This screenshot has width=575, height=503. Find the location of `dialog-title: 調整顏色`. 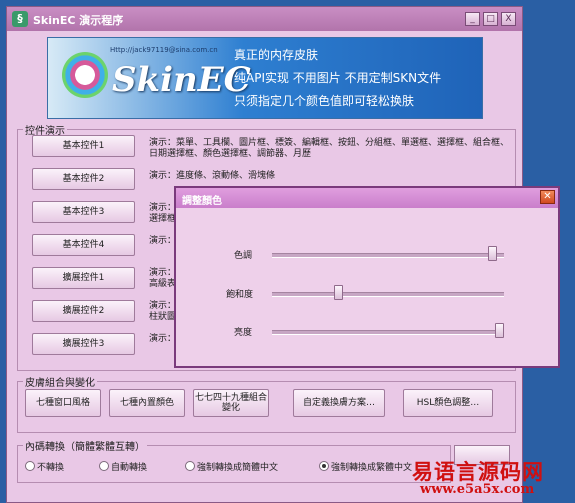

dialog-title: 調整顏色 is located at coordinates (202, 201).